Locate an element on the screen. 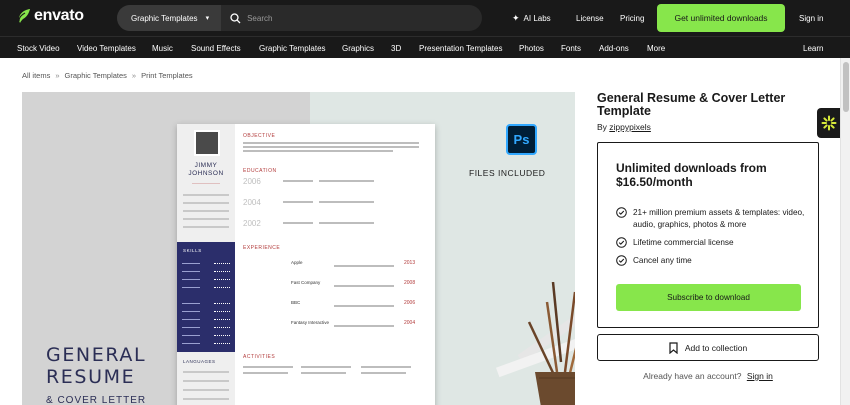 This screenshot has width=850, height=405. add-to-collection-button: Add to collection is located at coordinates (708, 347).